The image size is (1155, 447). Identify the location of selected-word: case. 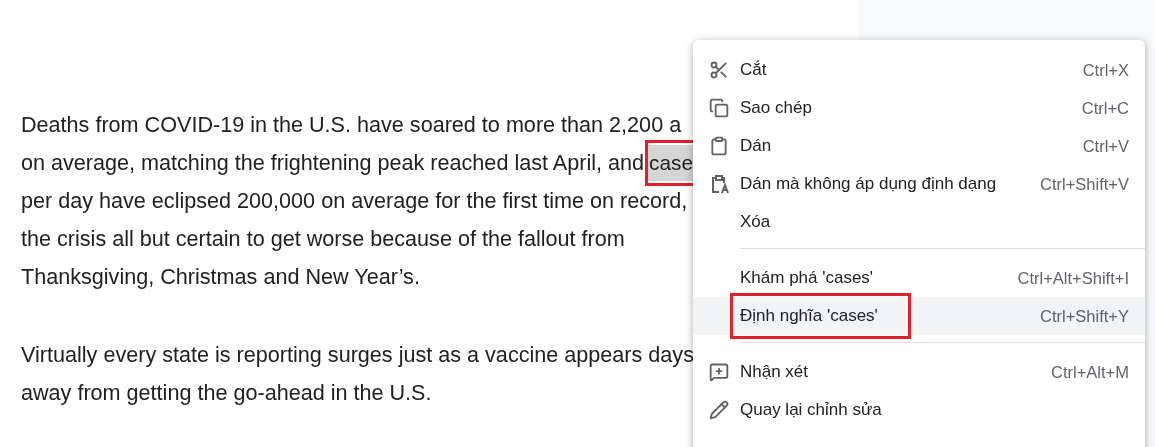
(671, 163).